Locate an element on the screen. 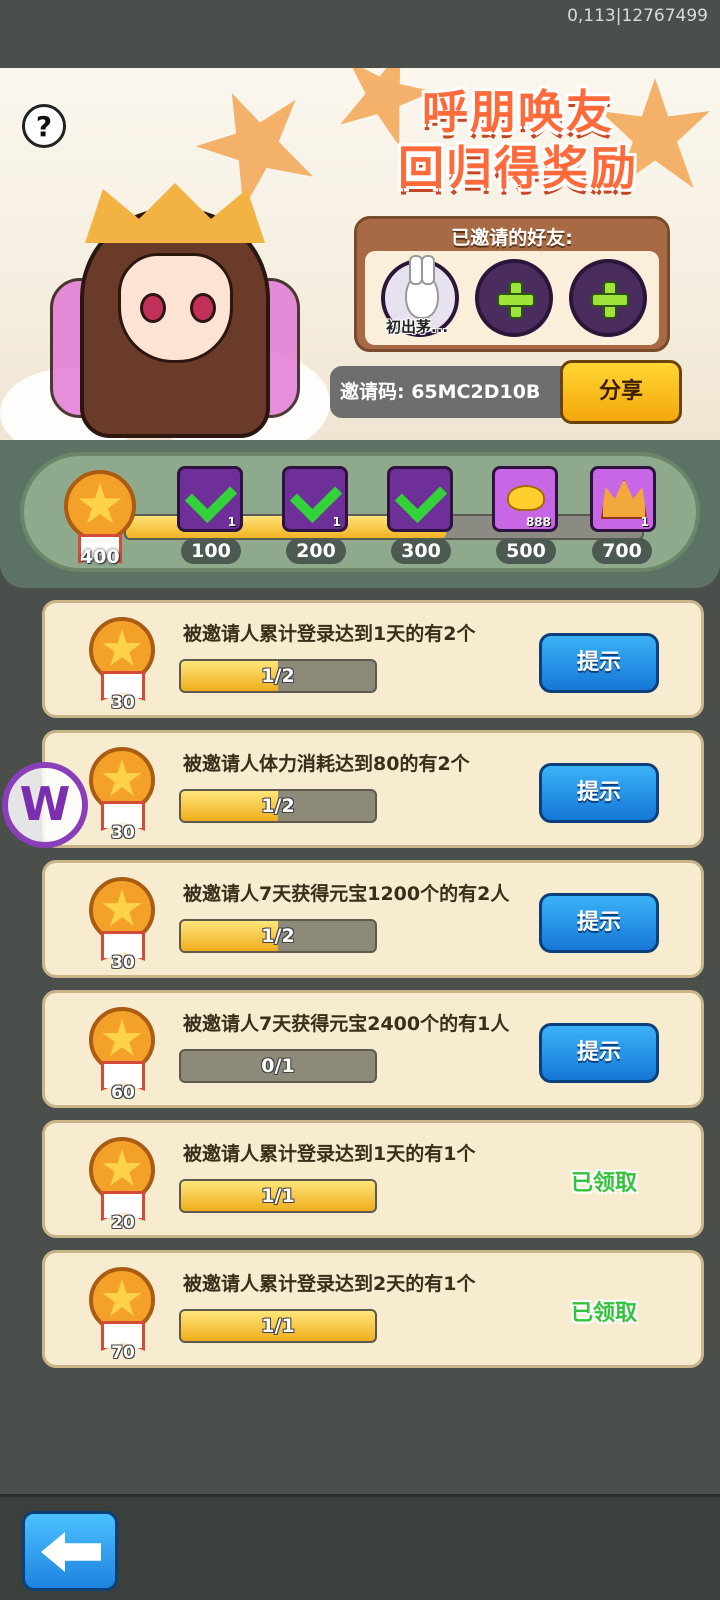  milestone-label: 500 is located at coordinates (526, 551).